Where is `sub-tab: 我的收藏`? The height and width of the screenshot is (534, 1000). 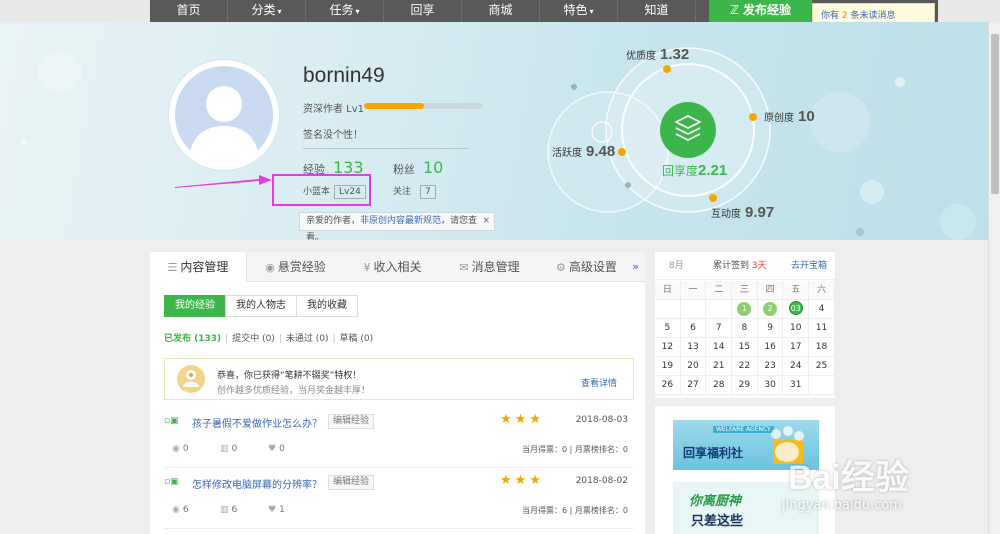 sub-tab: 我的收藏 is located at coordinates (327, 306).